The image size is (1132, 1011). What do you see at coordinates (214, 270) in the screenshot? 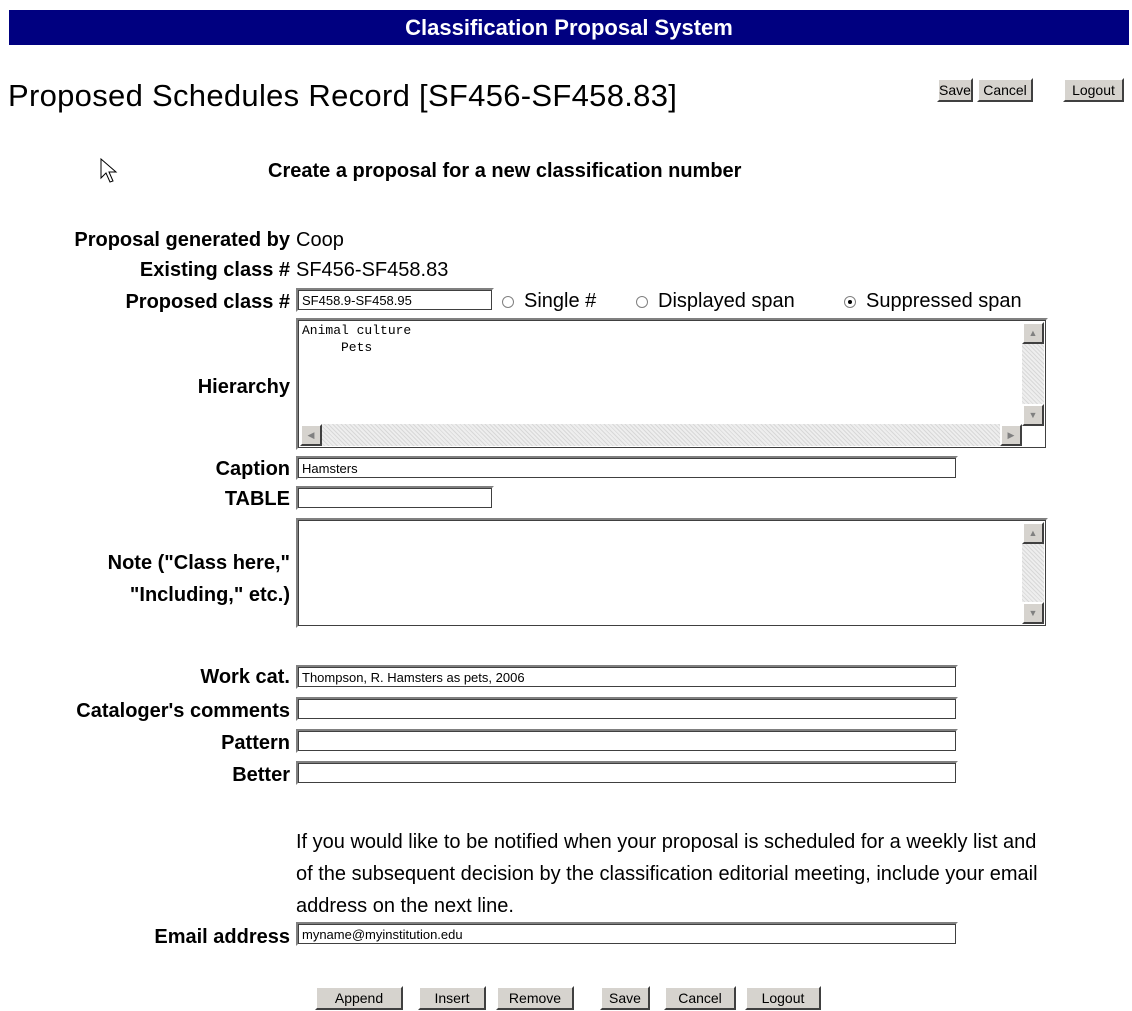
I see `existing-class-label: Existing class #` at bounding box center [214, 270].